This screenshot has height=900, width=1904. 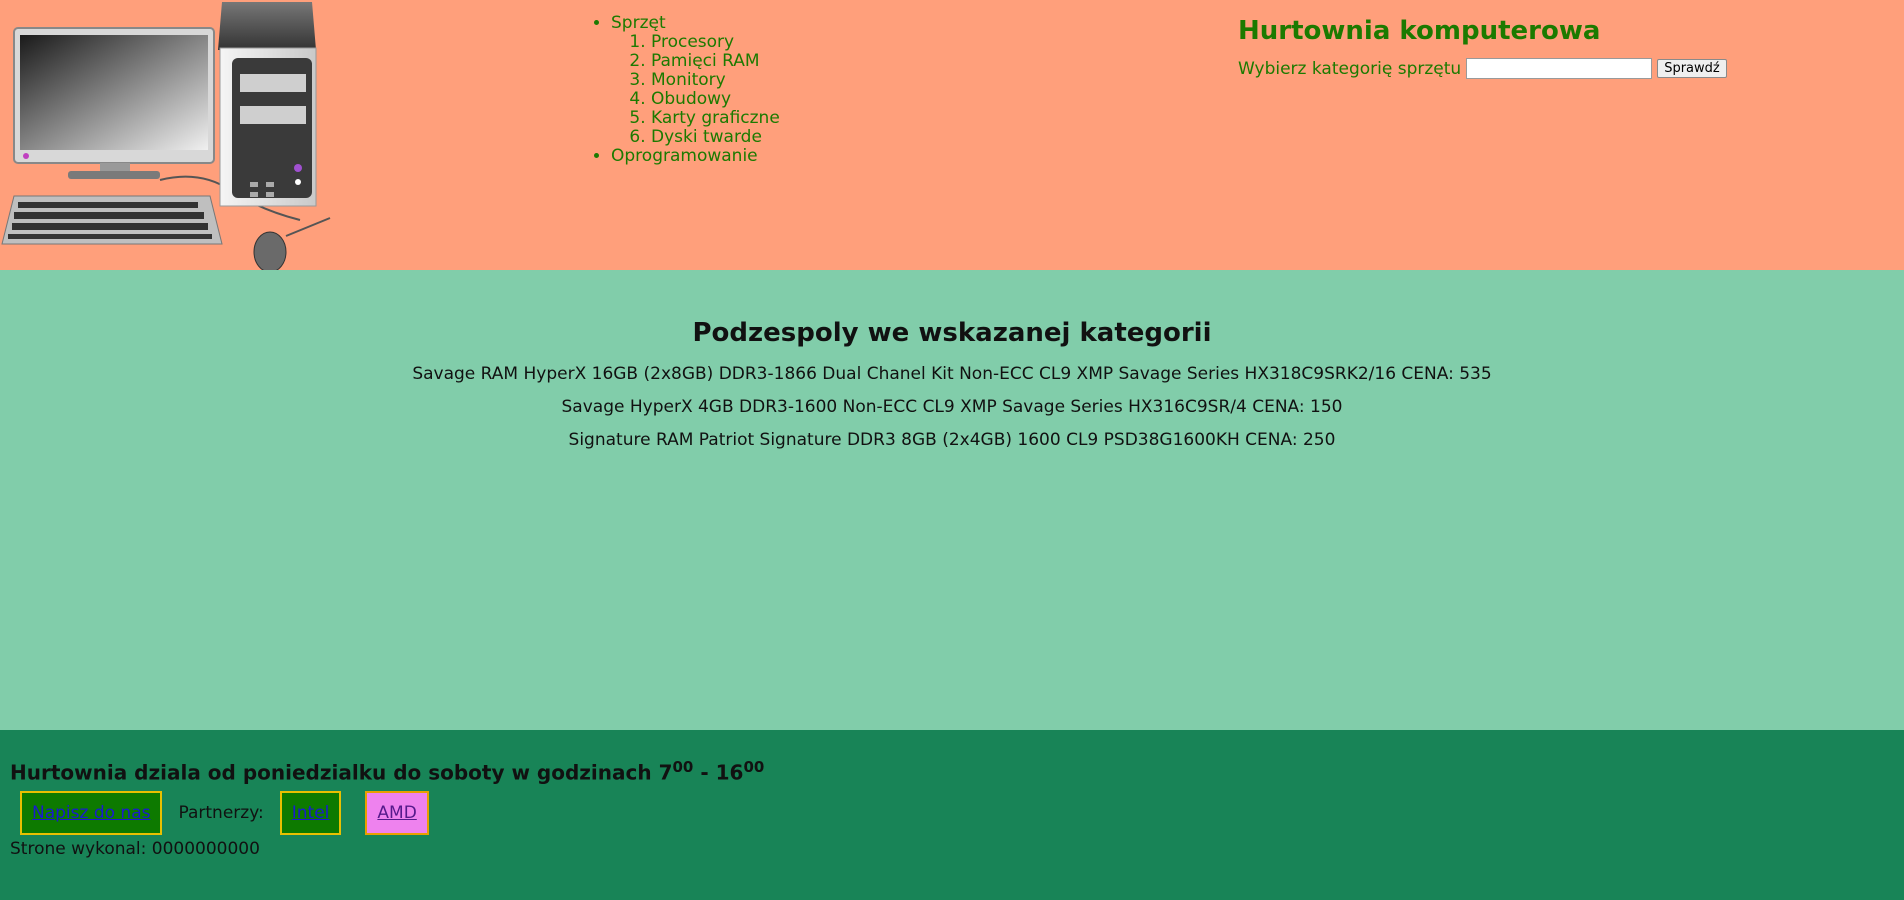 I want to click on category-input, so click(x=1559, y=68).